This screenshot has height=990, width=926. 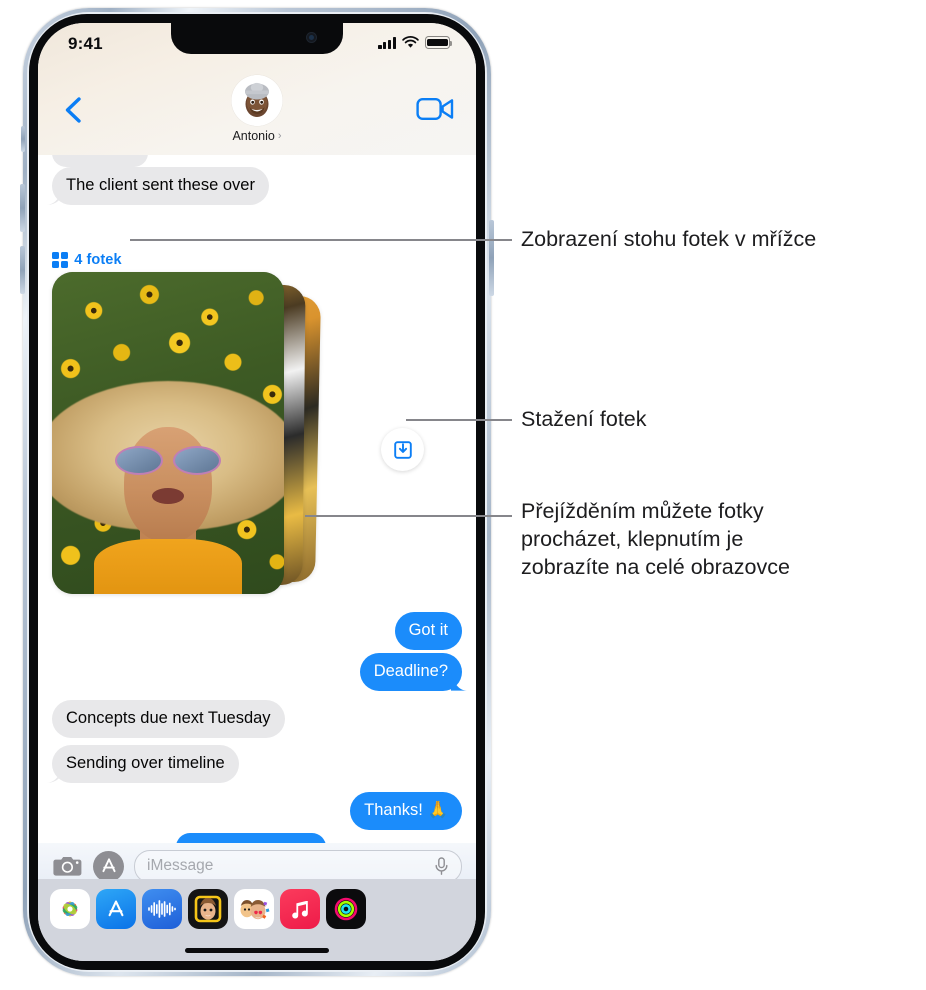 I want to click on wifi-icon, so click(x=410, y=42).